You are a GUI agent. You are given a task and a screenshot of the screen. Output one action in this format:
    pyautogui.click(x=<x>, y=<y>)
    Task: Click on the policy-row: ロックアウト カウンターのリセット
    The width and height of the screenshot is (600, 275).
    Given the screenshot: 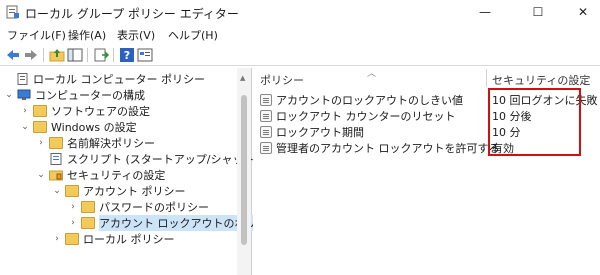 What is the action you would take?
    pyautogui.click(x=358, y=116)
    